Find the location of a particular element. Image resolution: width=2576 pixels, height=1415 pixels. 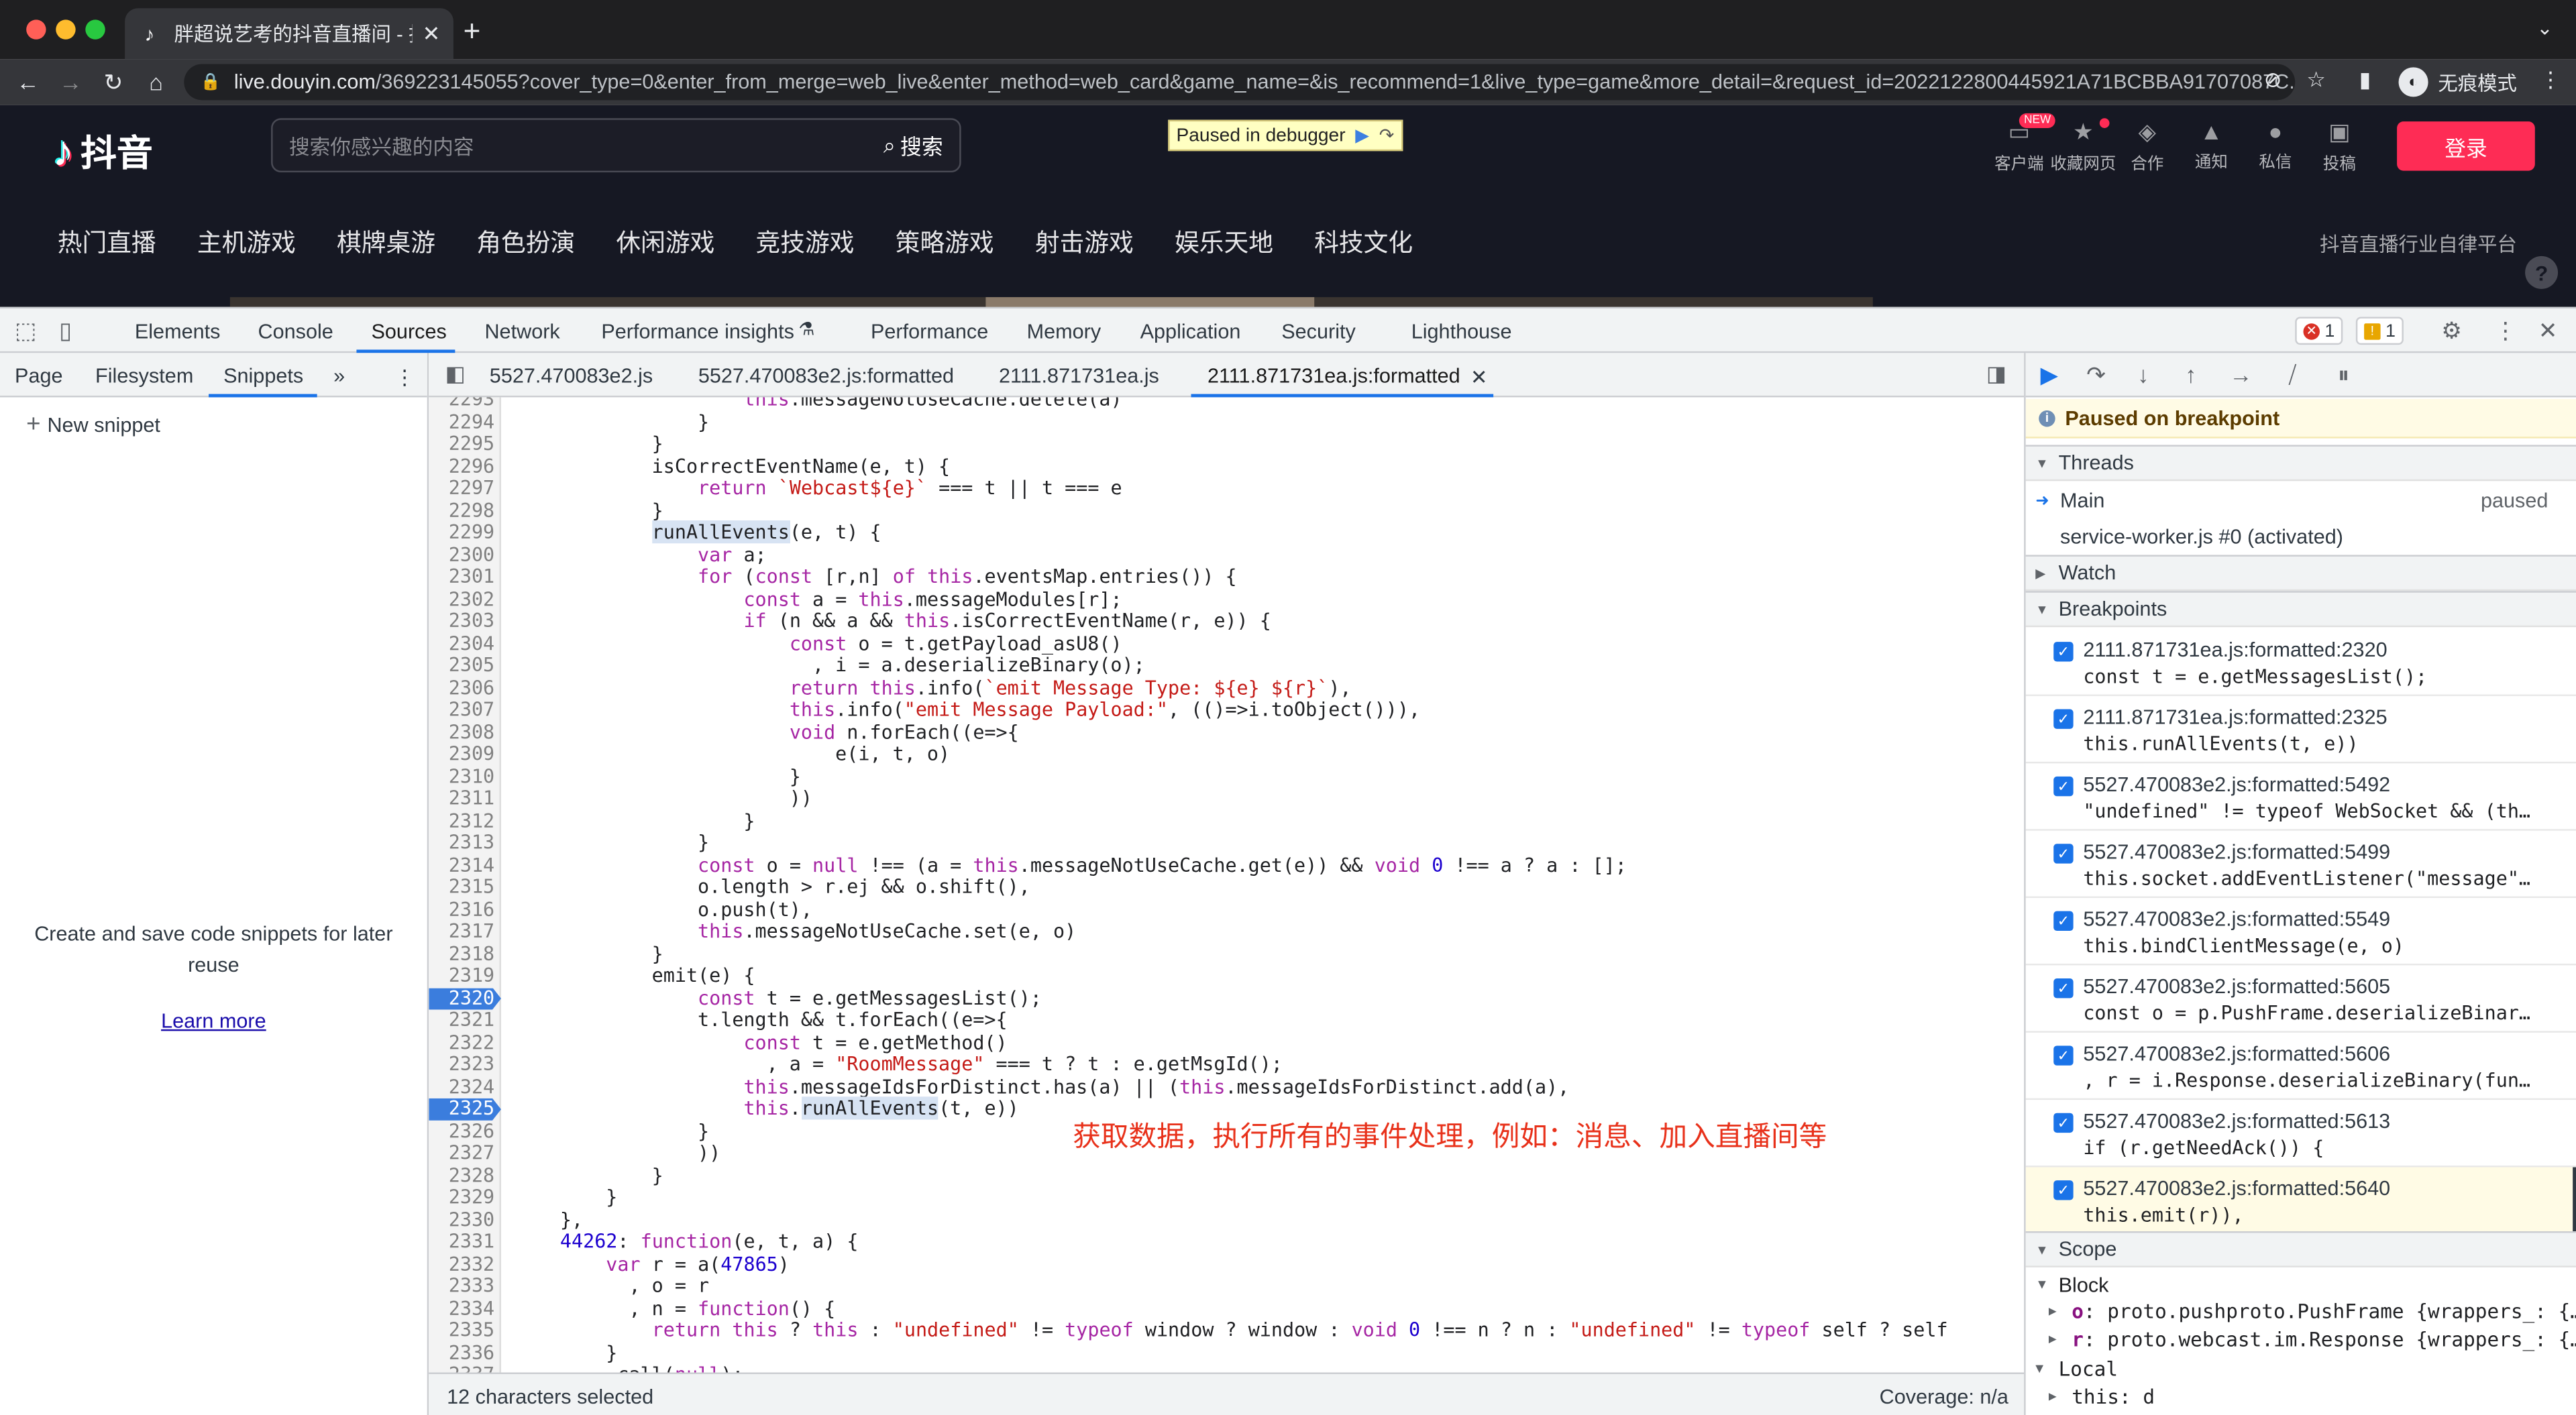

tab-performance-insights: Performance insights is located at coordinates (697, 331).